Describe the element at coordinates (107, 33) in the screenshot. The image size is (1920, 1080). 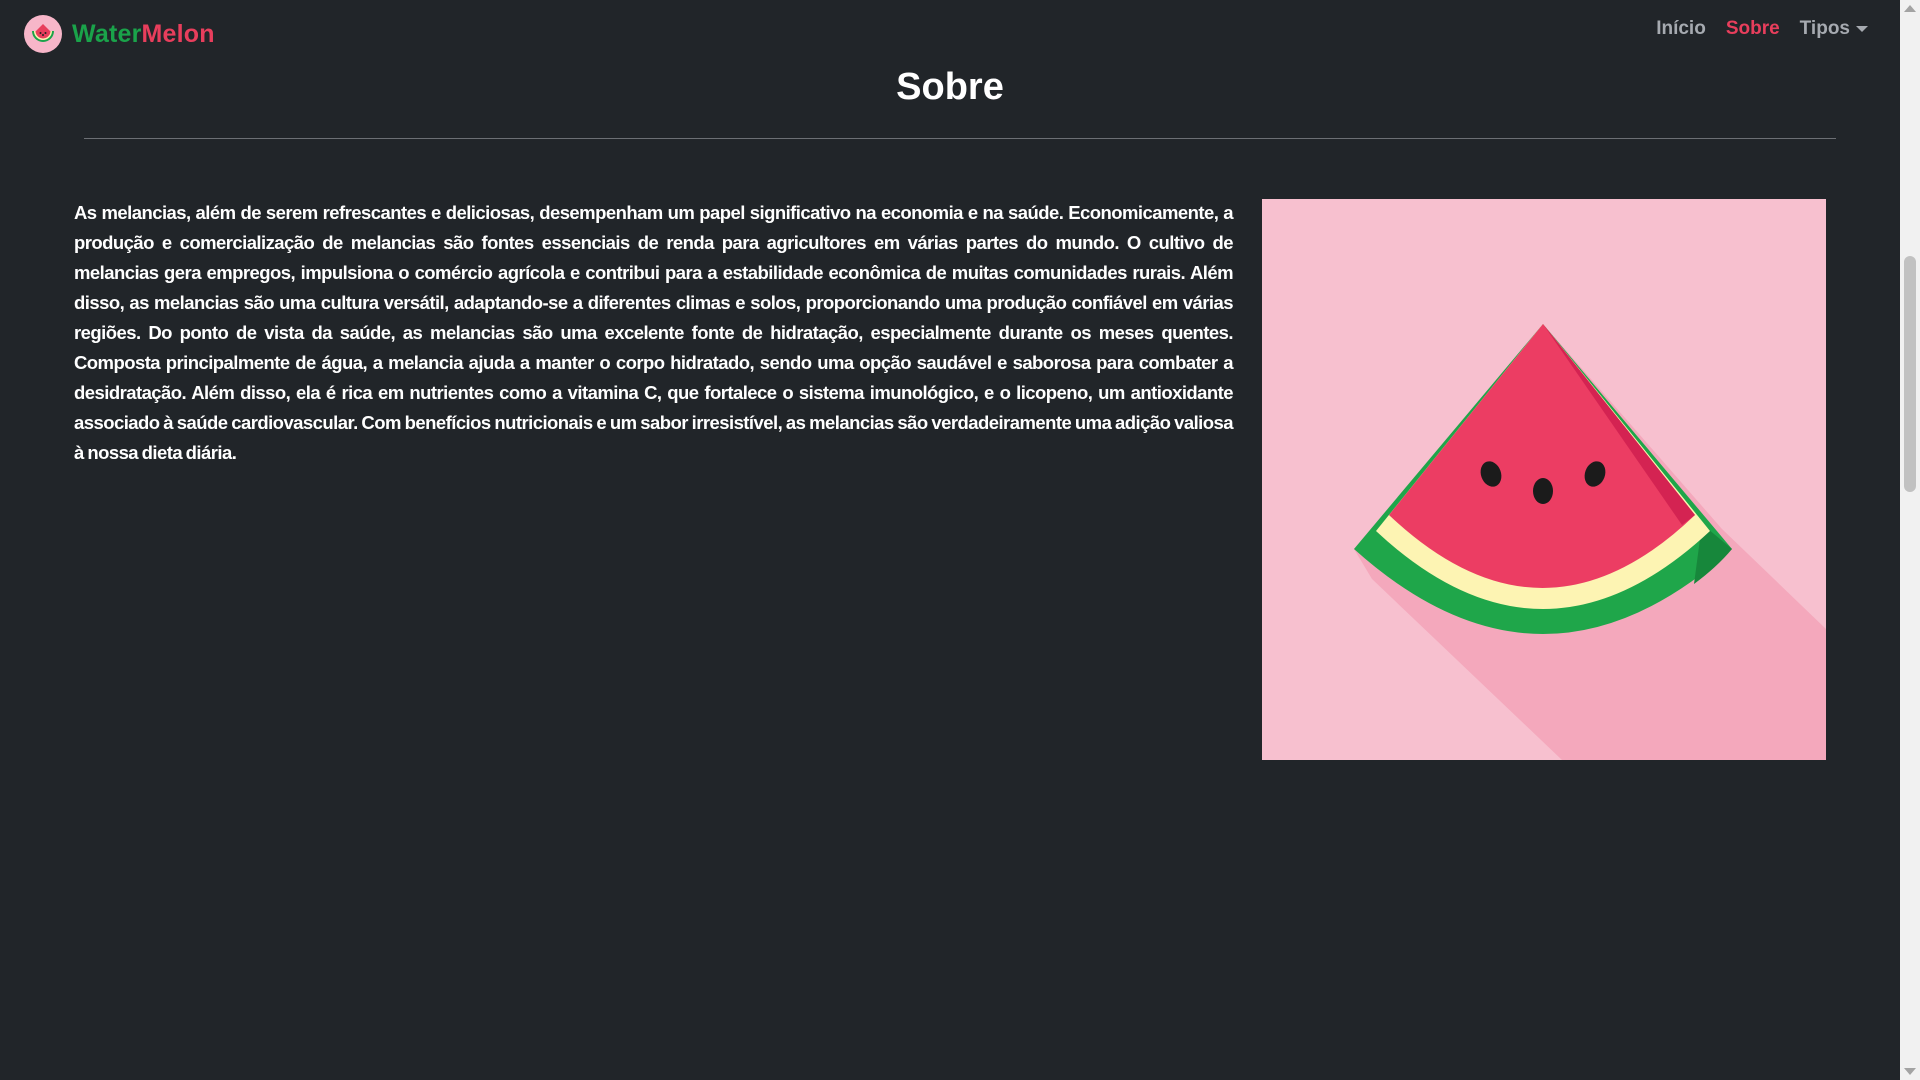
I see `brand-name-water: Water` at that location.